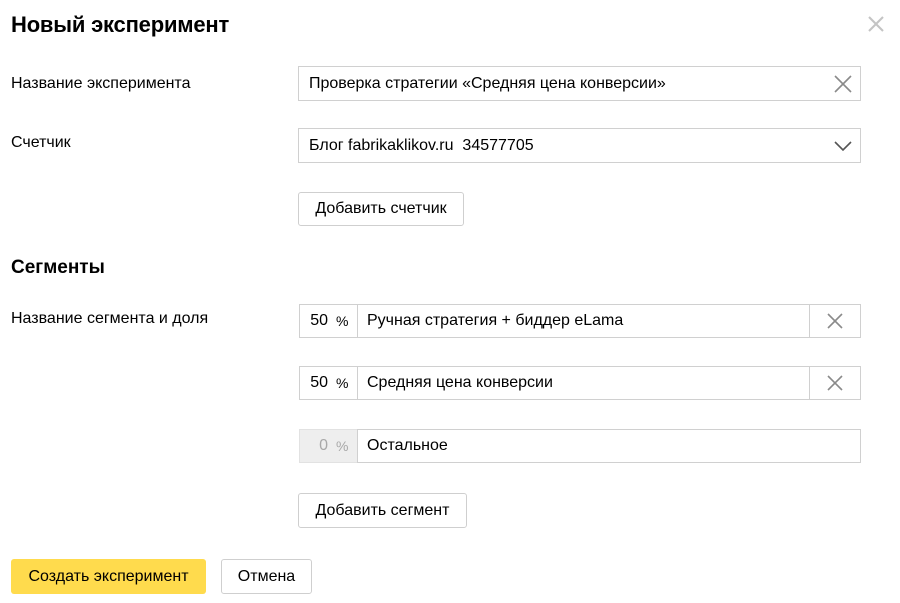 The width and height of the screenshot is (900, 603). I want to click on segment-name-input: Остальное, so click(609, 446).